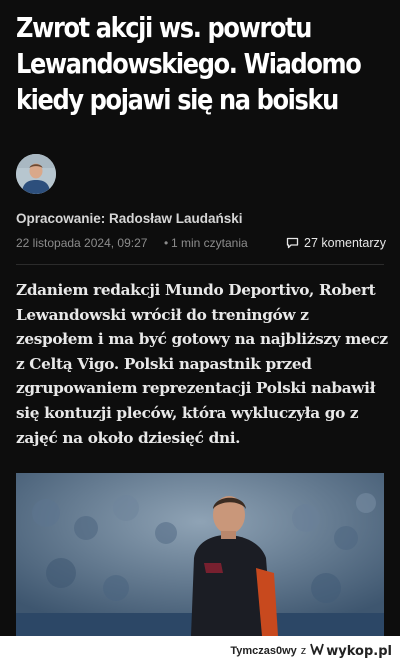 The image size is (400, 662). I want to click on uploader-name: Tymczas0wy, so click(263, 651).